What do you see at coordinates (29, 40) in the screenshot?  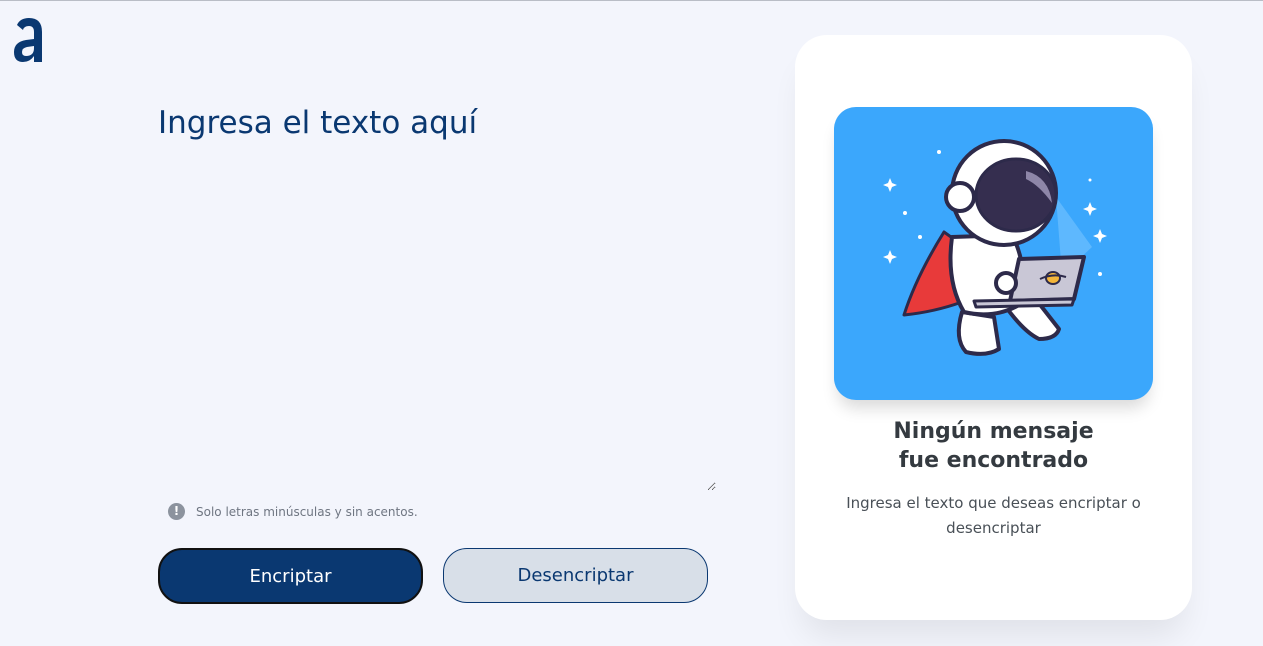 I see `logo-icon` at bounding box center [29, 40].